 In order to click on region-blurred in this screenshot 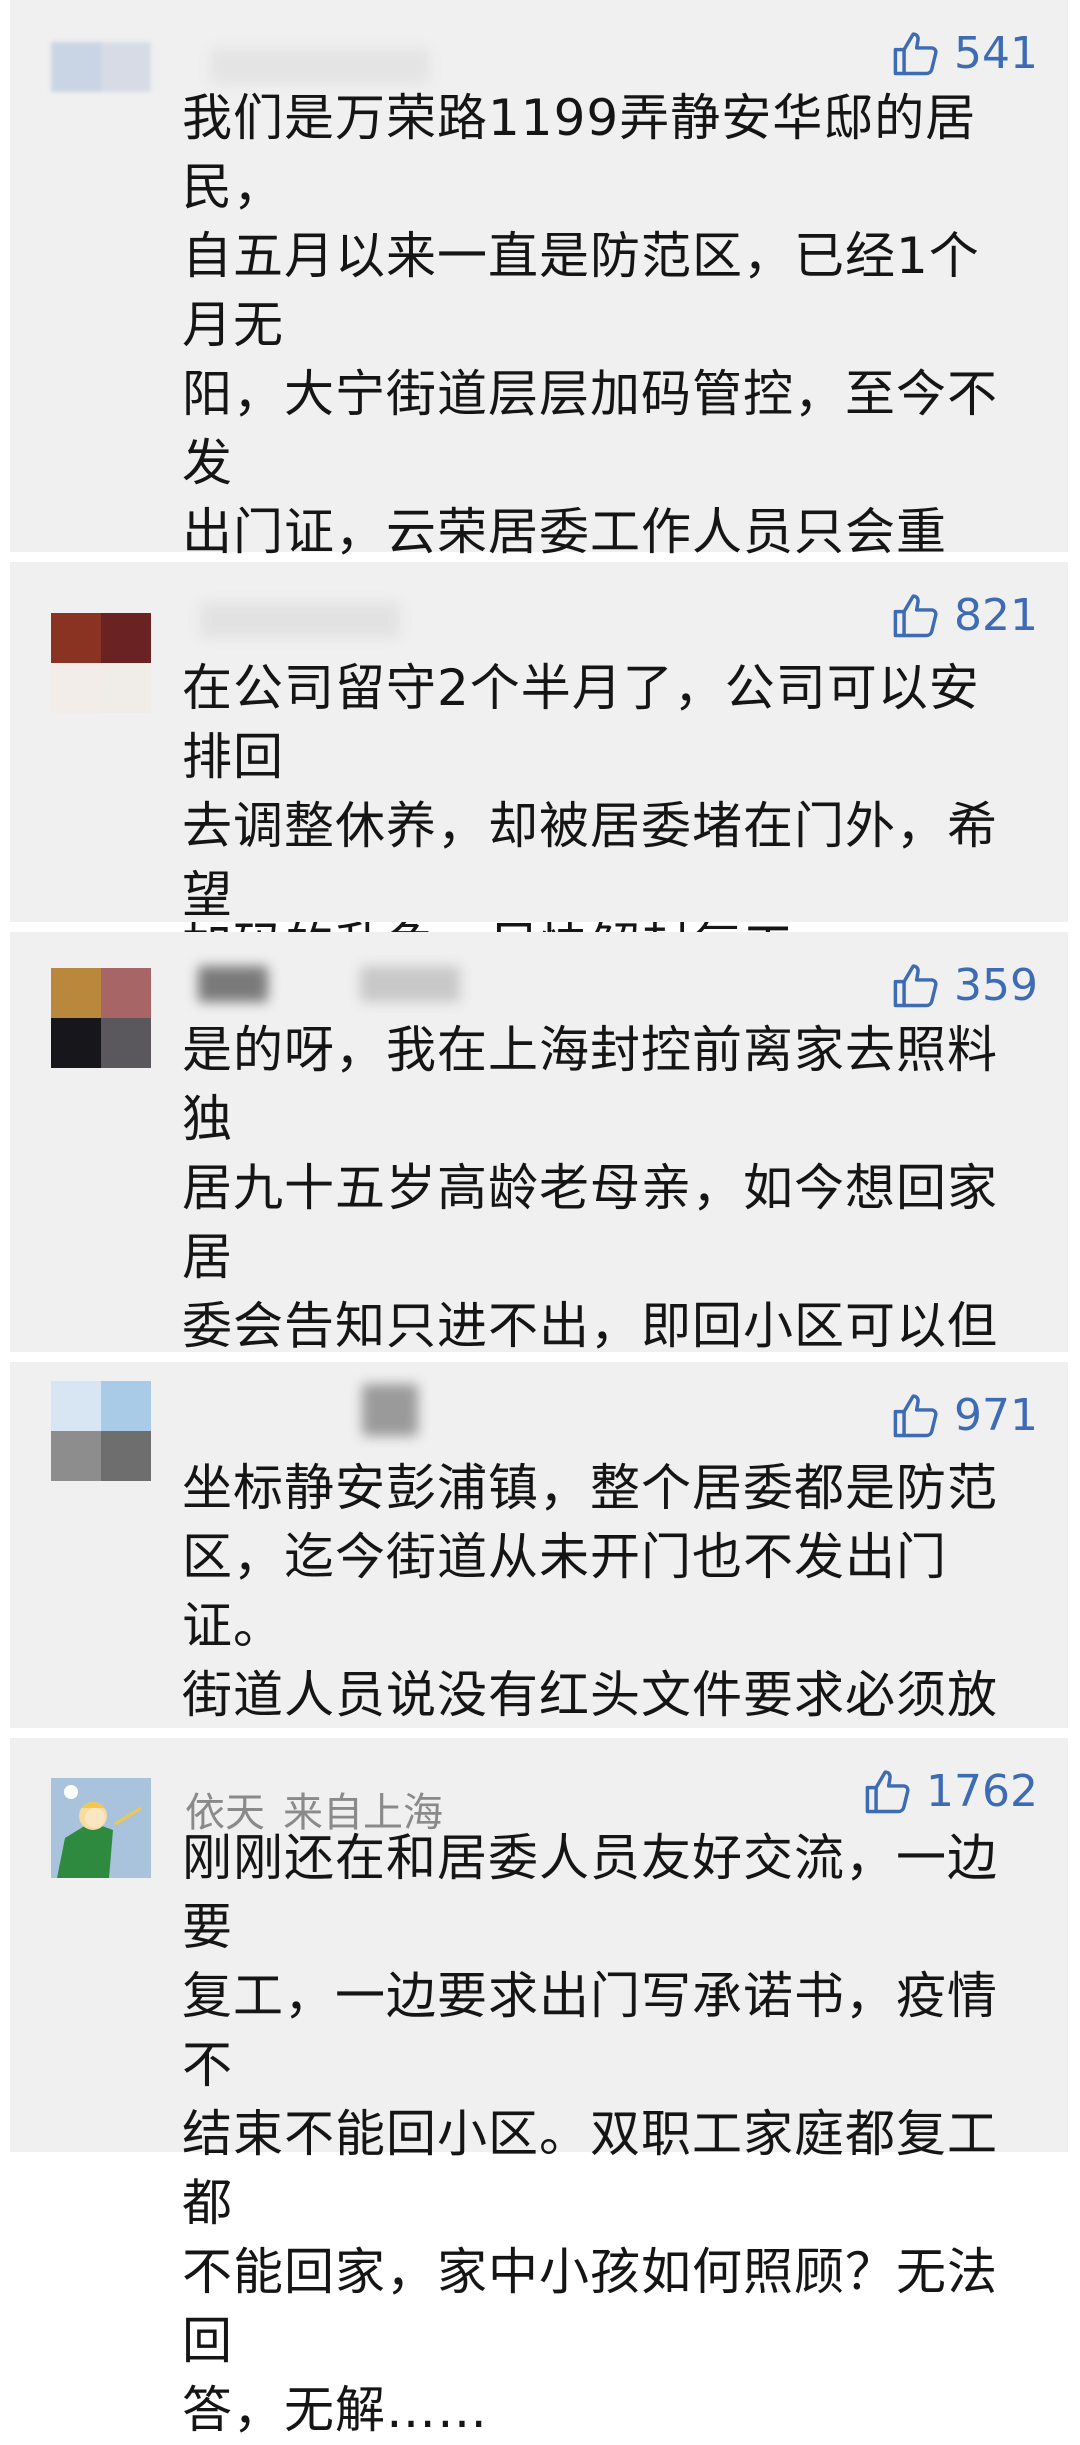, I will do `click(410, 984)`.